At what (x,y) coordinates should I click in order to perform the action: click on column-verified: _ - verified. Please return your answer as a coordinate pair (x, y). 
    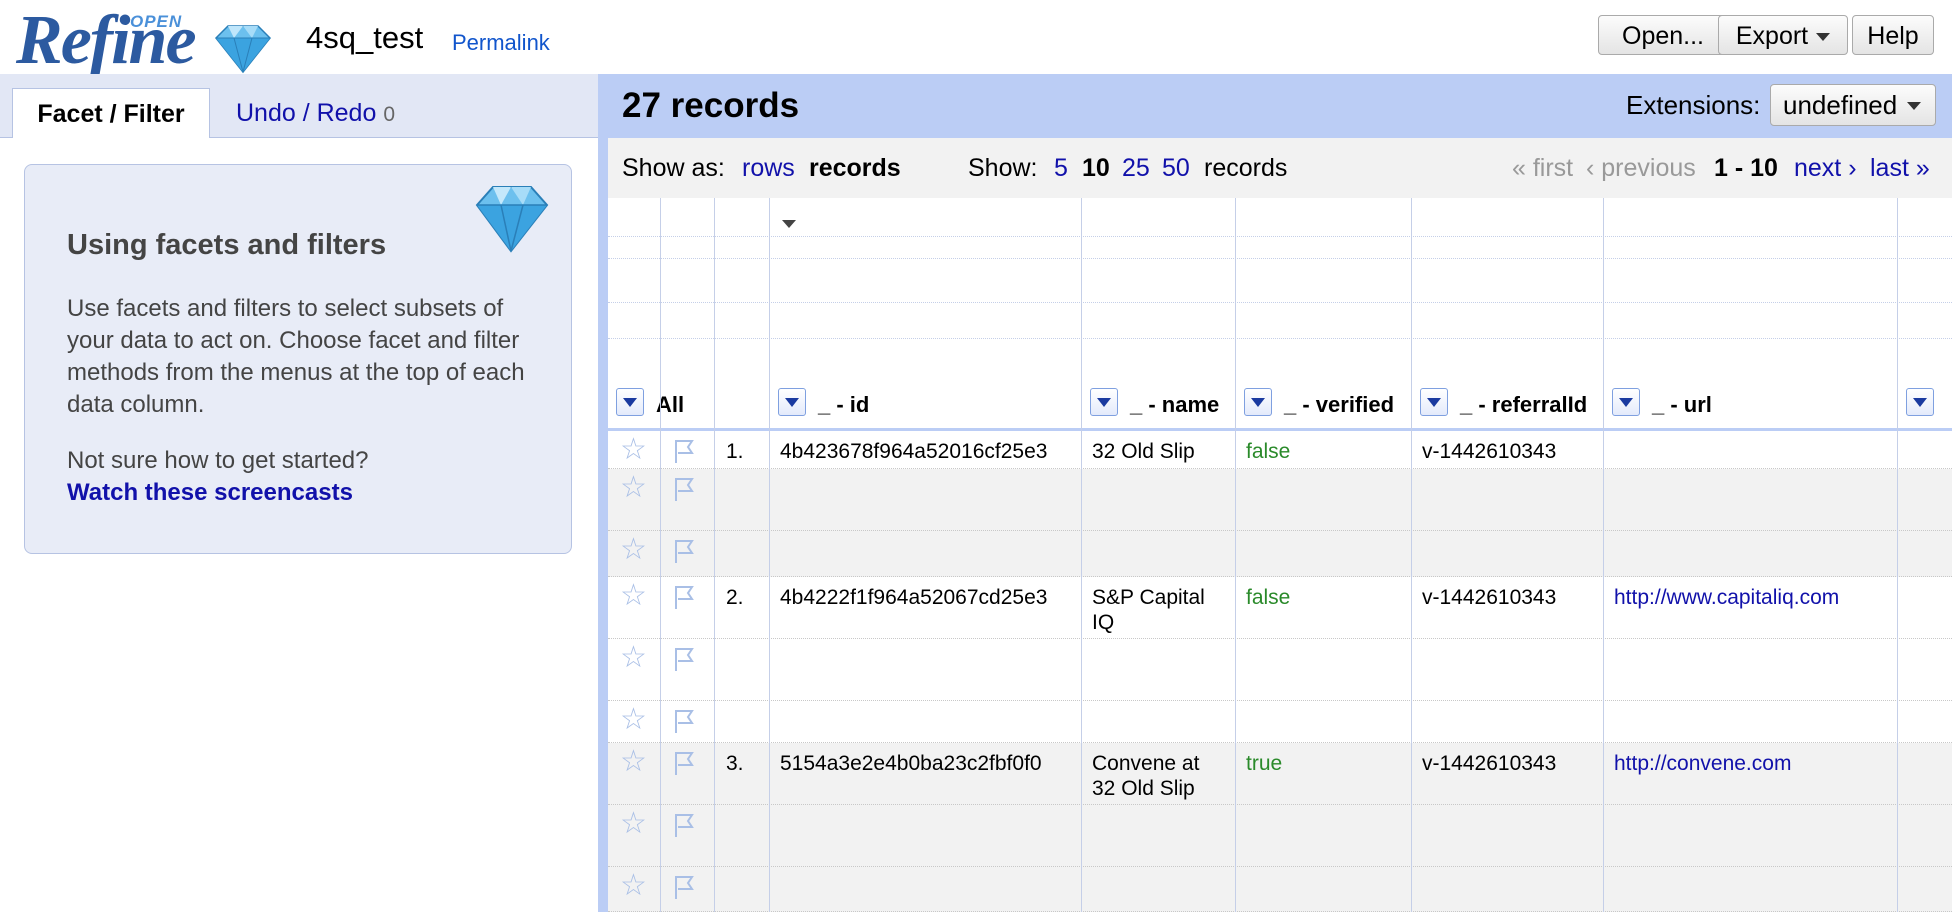
    Looking at the image, I should click on (1323, 403).